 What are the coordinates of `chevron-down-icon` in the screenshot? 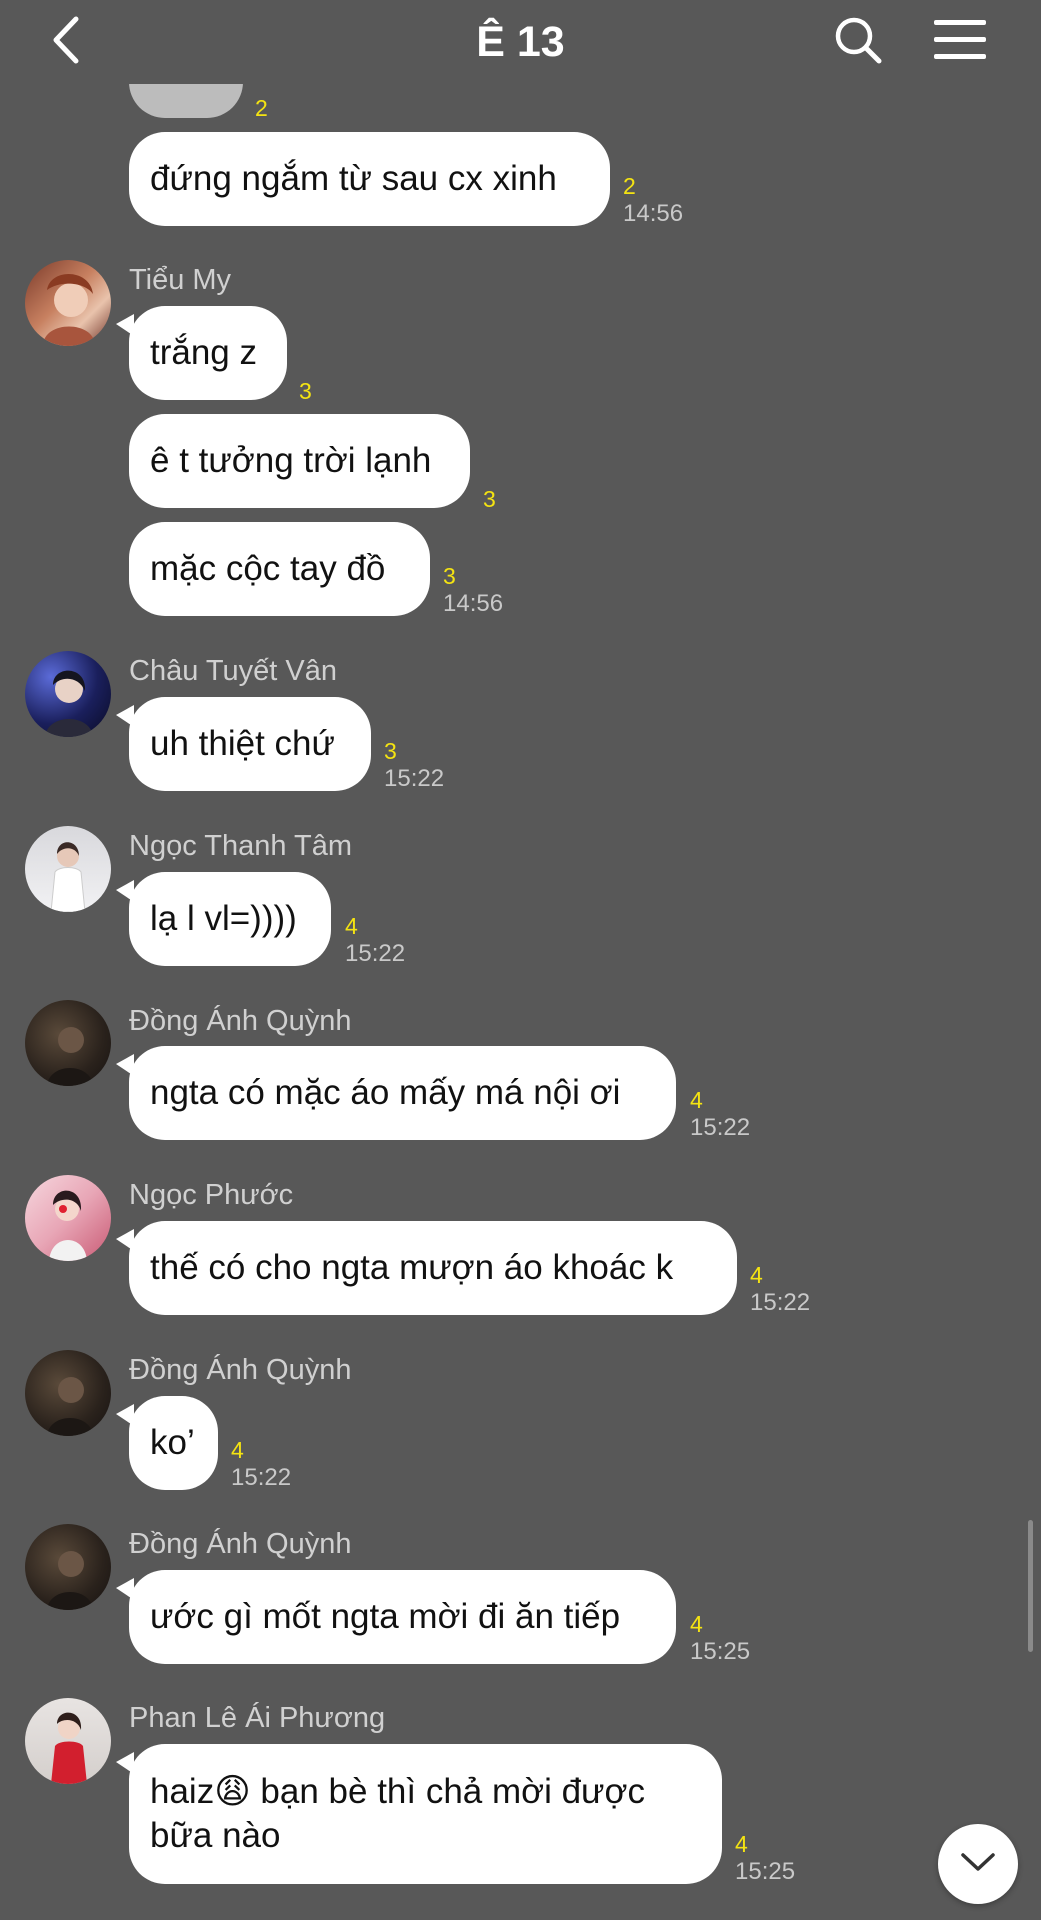 It's located at (978, 1864).